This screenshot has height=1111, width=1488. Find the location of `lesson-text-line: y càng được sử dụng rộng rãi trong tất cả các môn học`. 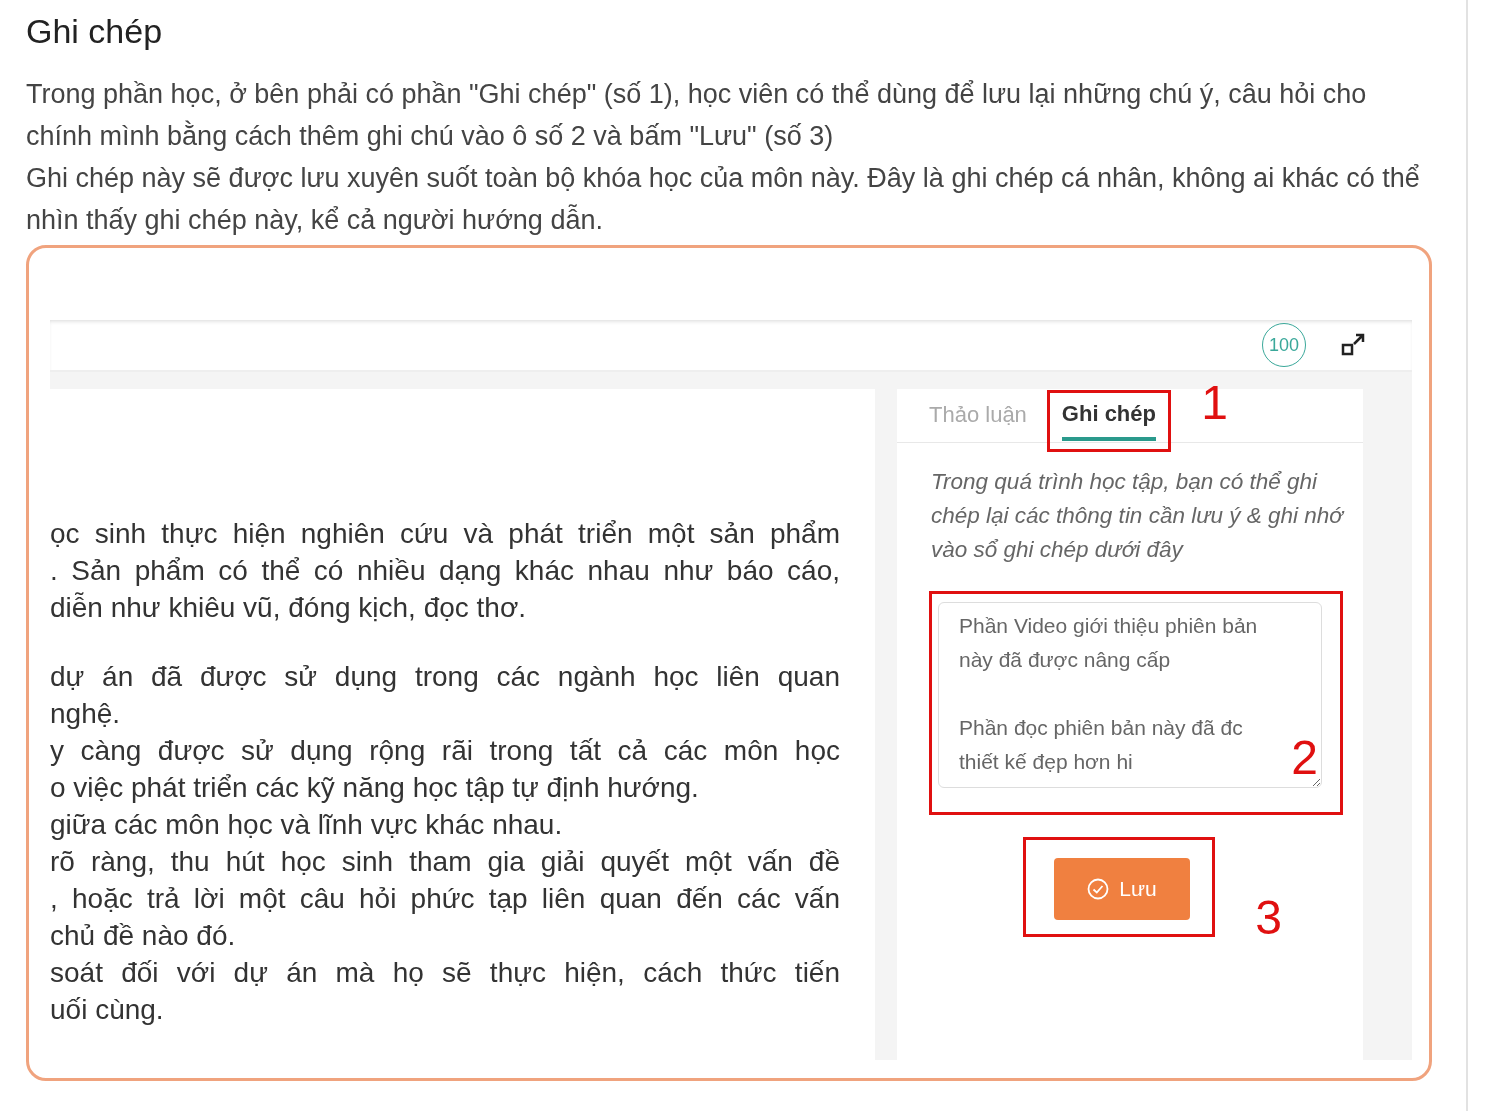

lesson-text-line: y càng được sử dụng rộng rãi trong tất cả các môn học is located at coordinates (445, 751).